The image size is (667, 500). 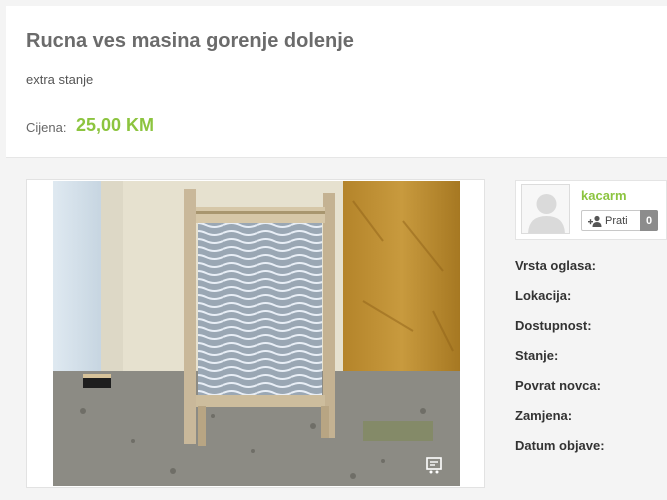 What do you see at coordinates (560, 445) in the screenshot?
I see `detail-published-date: Datum objave:` at bounding box center [560, 445].